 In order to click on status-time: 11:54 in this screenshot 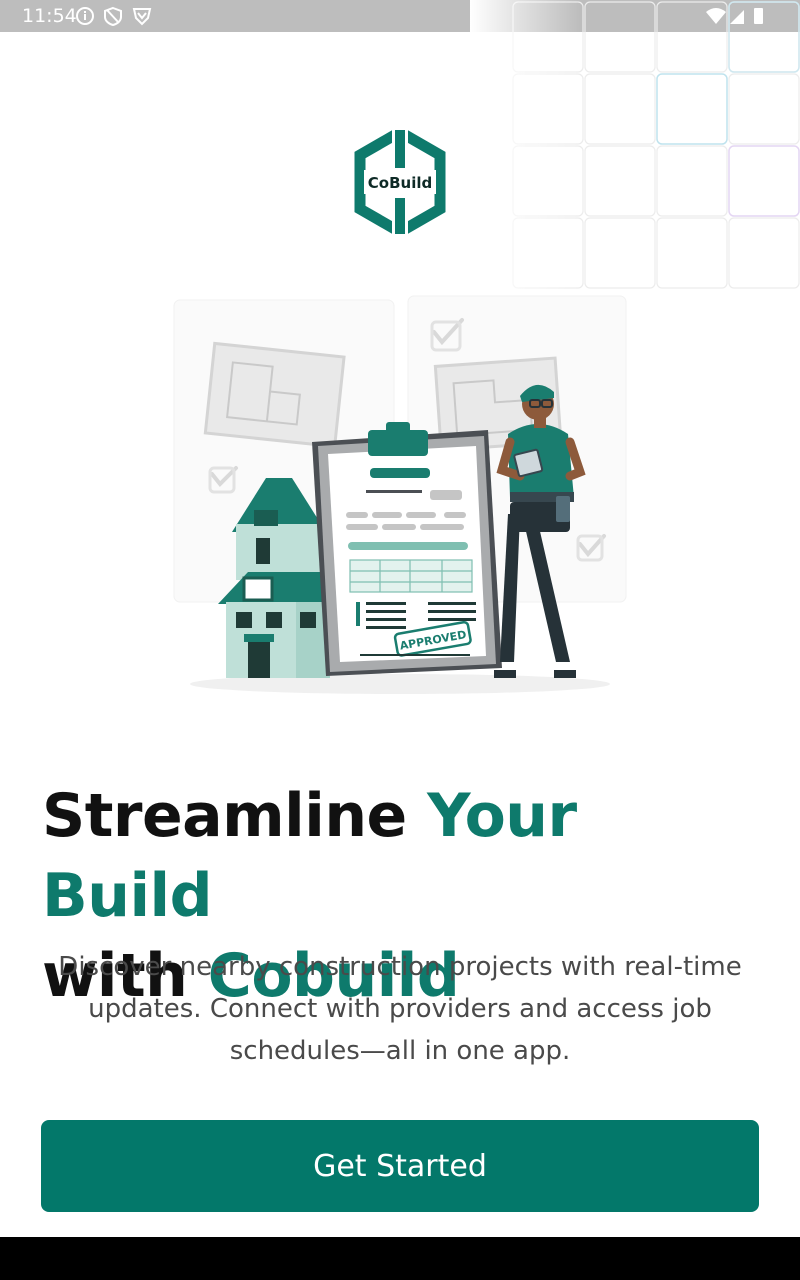, I will do `click(49, 16)`.